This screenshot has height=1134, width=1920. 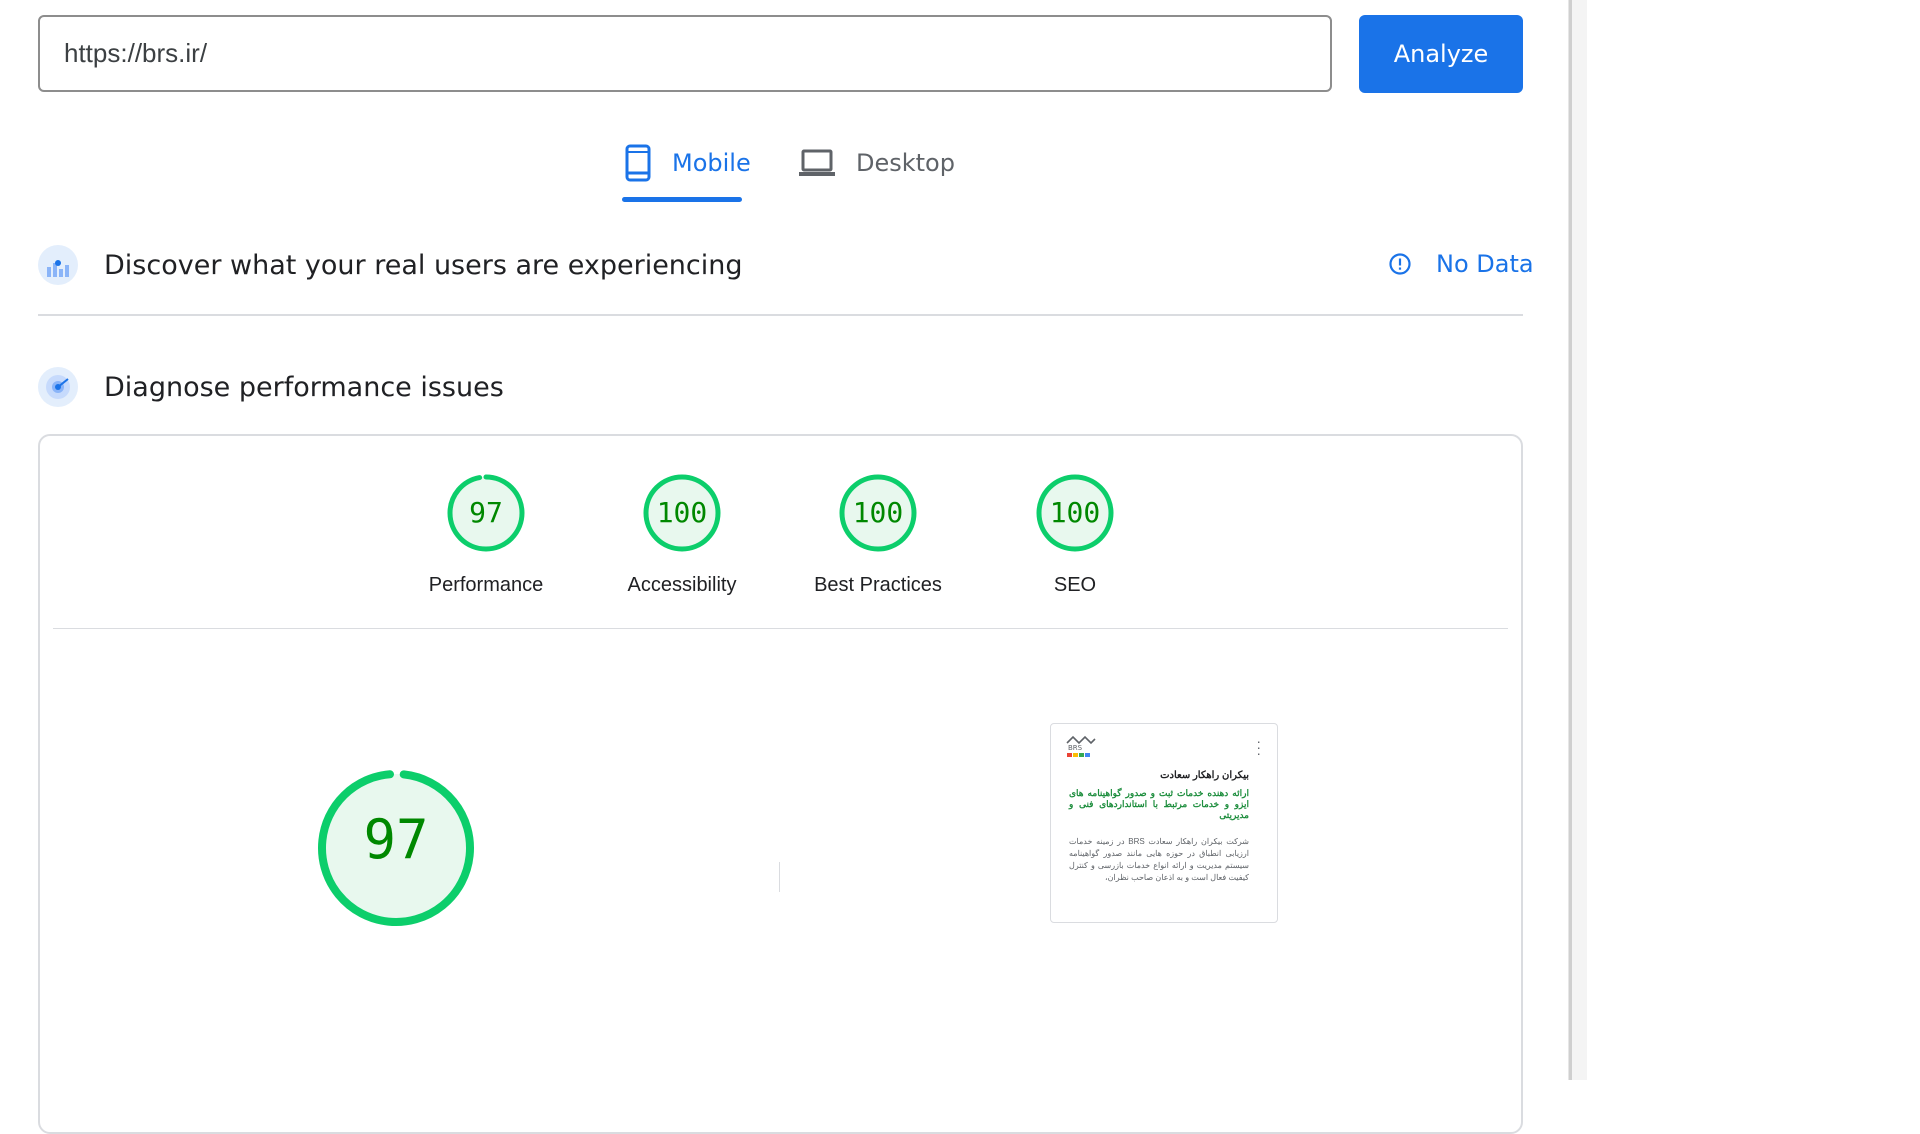 What do you see at coordinates (486, 585) in the screenshot?
I see `score-label: Performance` at bounding box center [486, 585].